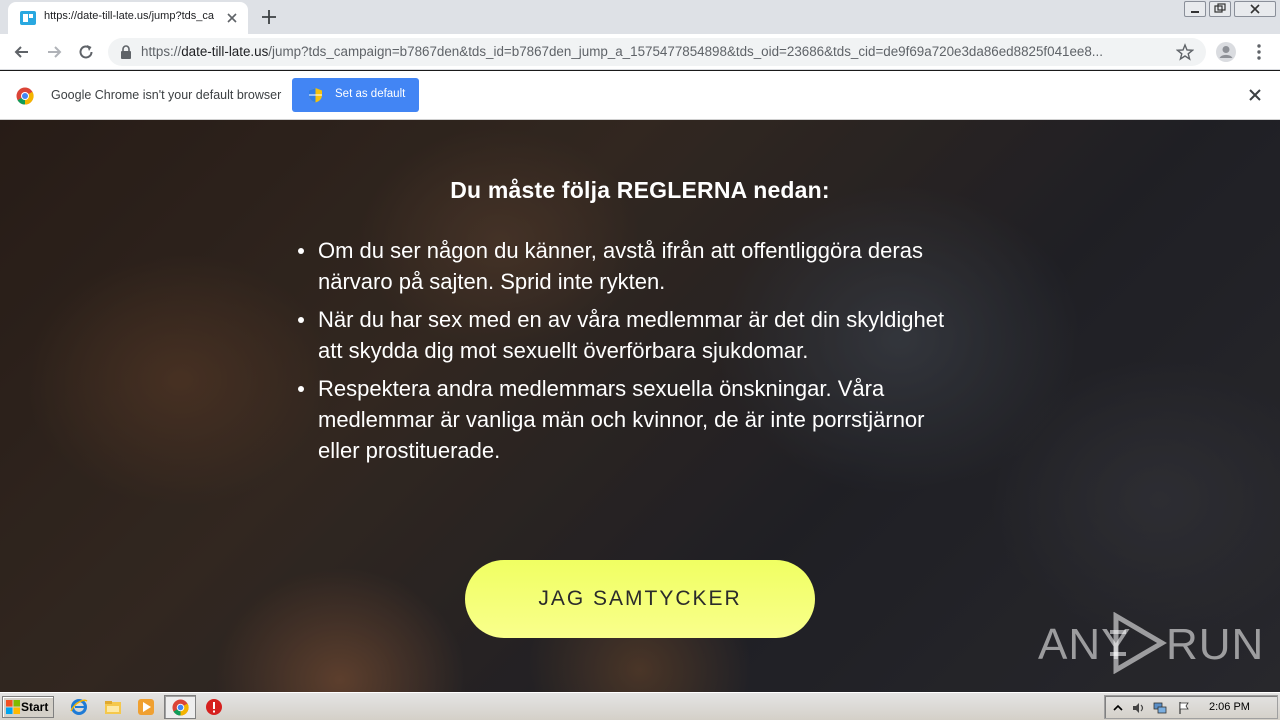 Image resolution: width=1280 pixels, height=720 pixels. I want to click on anyrun-watermark: ANY RUN, so click(1150, 643).